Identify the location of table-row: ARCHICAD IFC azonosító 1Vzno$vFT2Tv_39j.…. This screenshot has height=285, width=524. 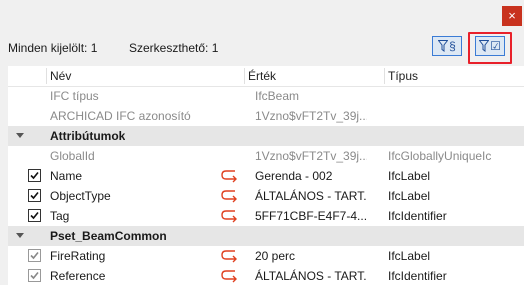
(266, 116).